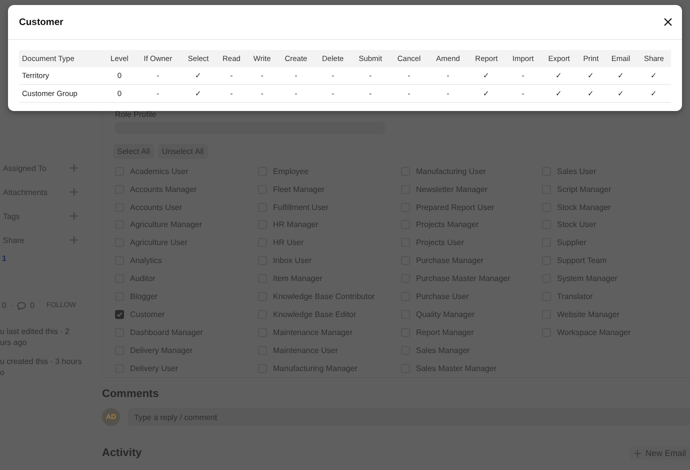 Image resolution: width=690 pixels, height=470 pixels. What do you see at coordinates (131, 394) in the screenshot?
I see `comments-heading: Comments` at bounding box center [131, 394].